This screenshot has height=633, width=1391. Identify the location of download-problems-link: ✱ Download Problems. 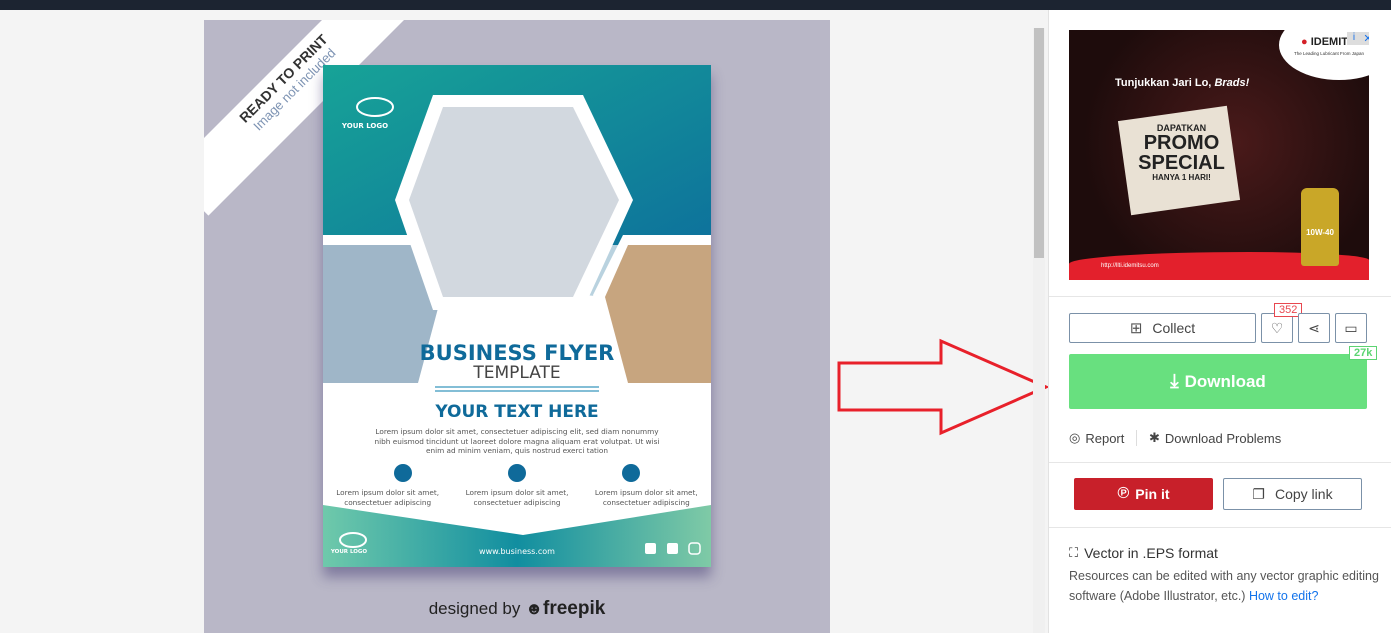
(1215, 438).